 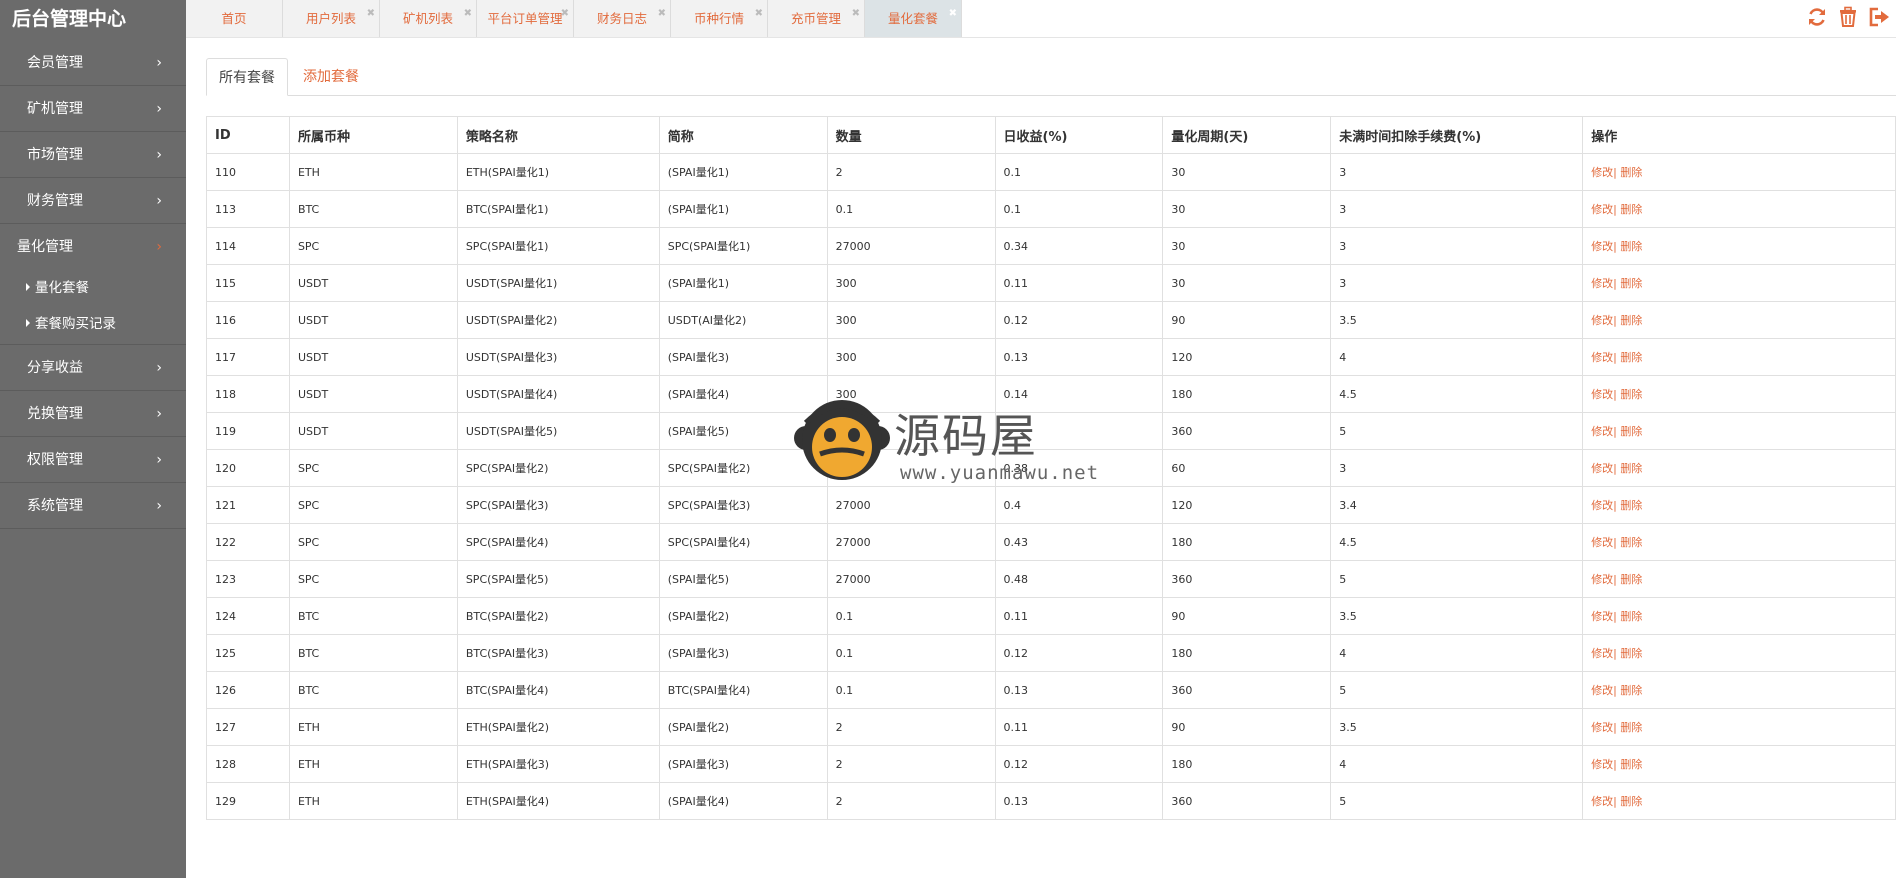 What do you see at coordinates (331, 77) in the screenshot?
I see `tab-add-package: 添加套餐` at bounding box center [331, 77].